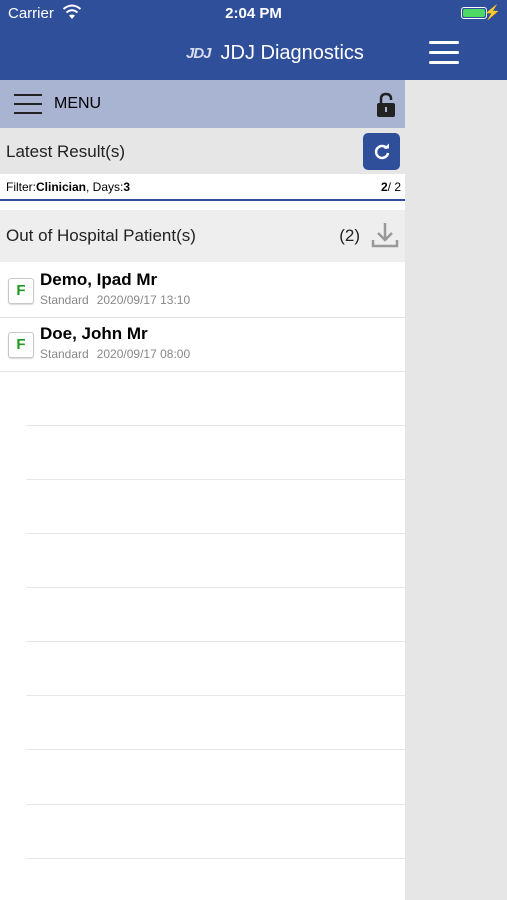 The height and width of the screenshot is (900, 507). I want to click on page-total: / 2, so click(394, 187).